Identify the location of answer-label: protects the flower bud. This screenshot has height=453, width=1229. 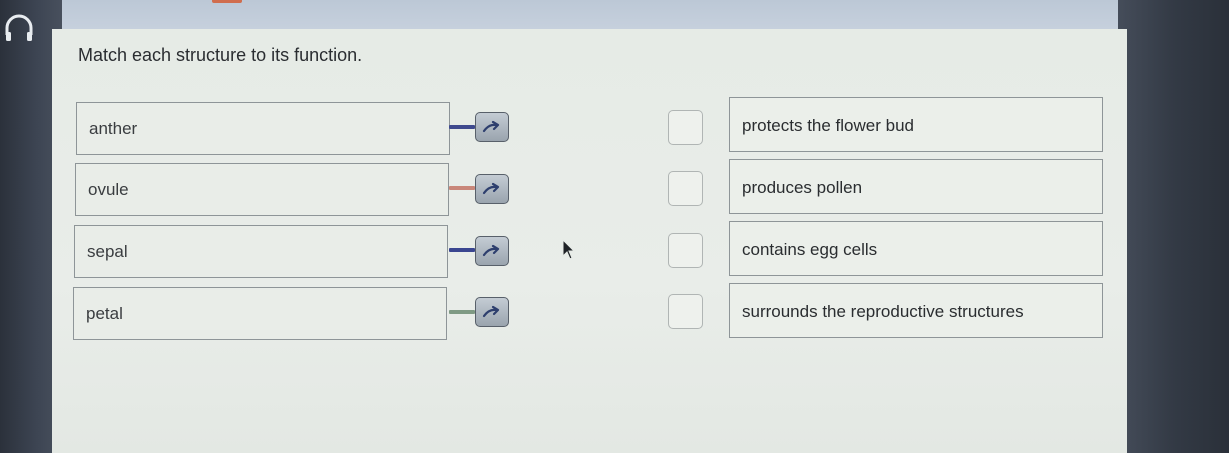
(828, 125).